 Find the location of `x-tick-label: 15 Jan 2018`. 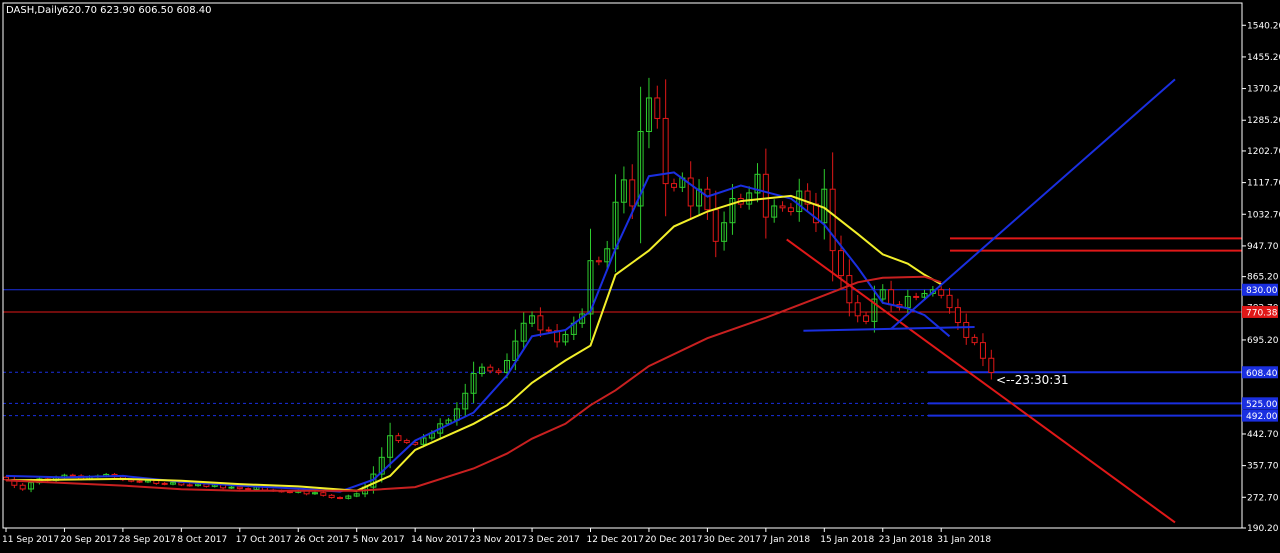

x-tick-label: 15 Jan 2018 is located at coordinates (847, 540).